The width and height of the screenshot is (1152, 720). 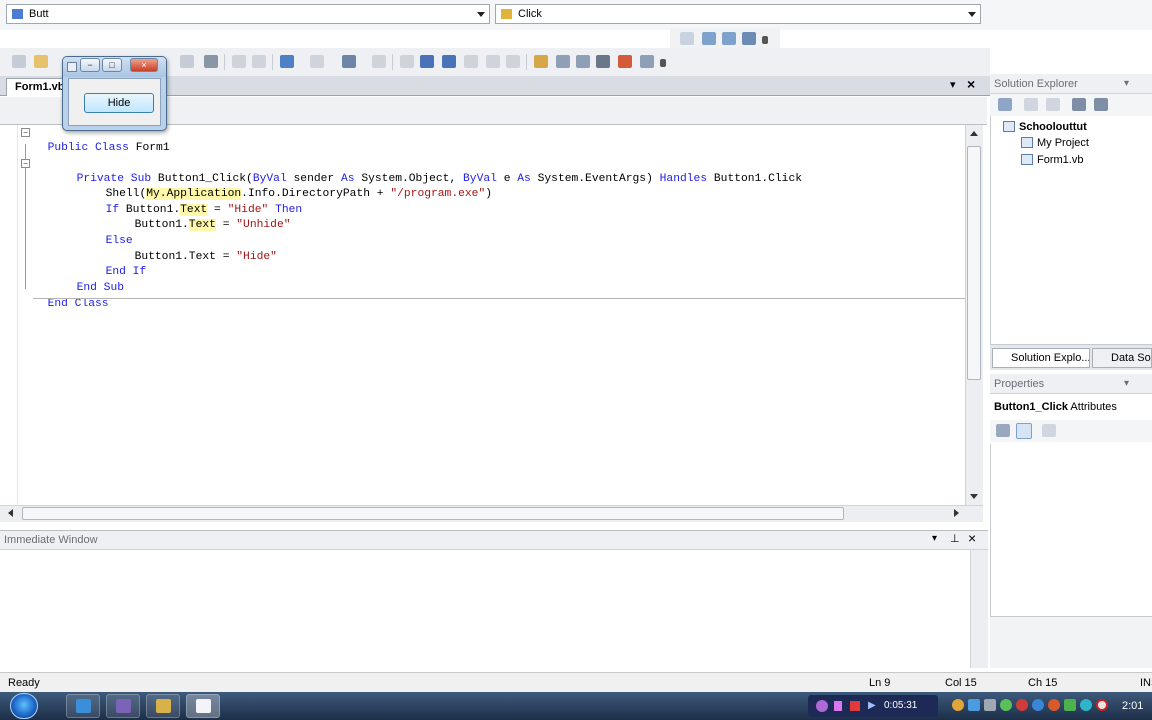 What do you see at coordinates (71, 297) in the screenshot?
I see `code-line: End Class` at bounding box center [71, 297].